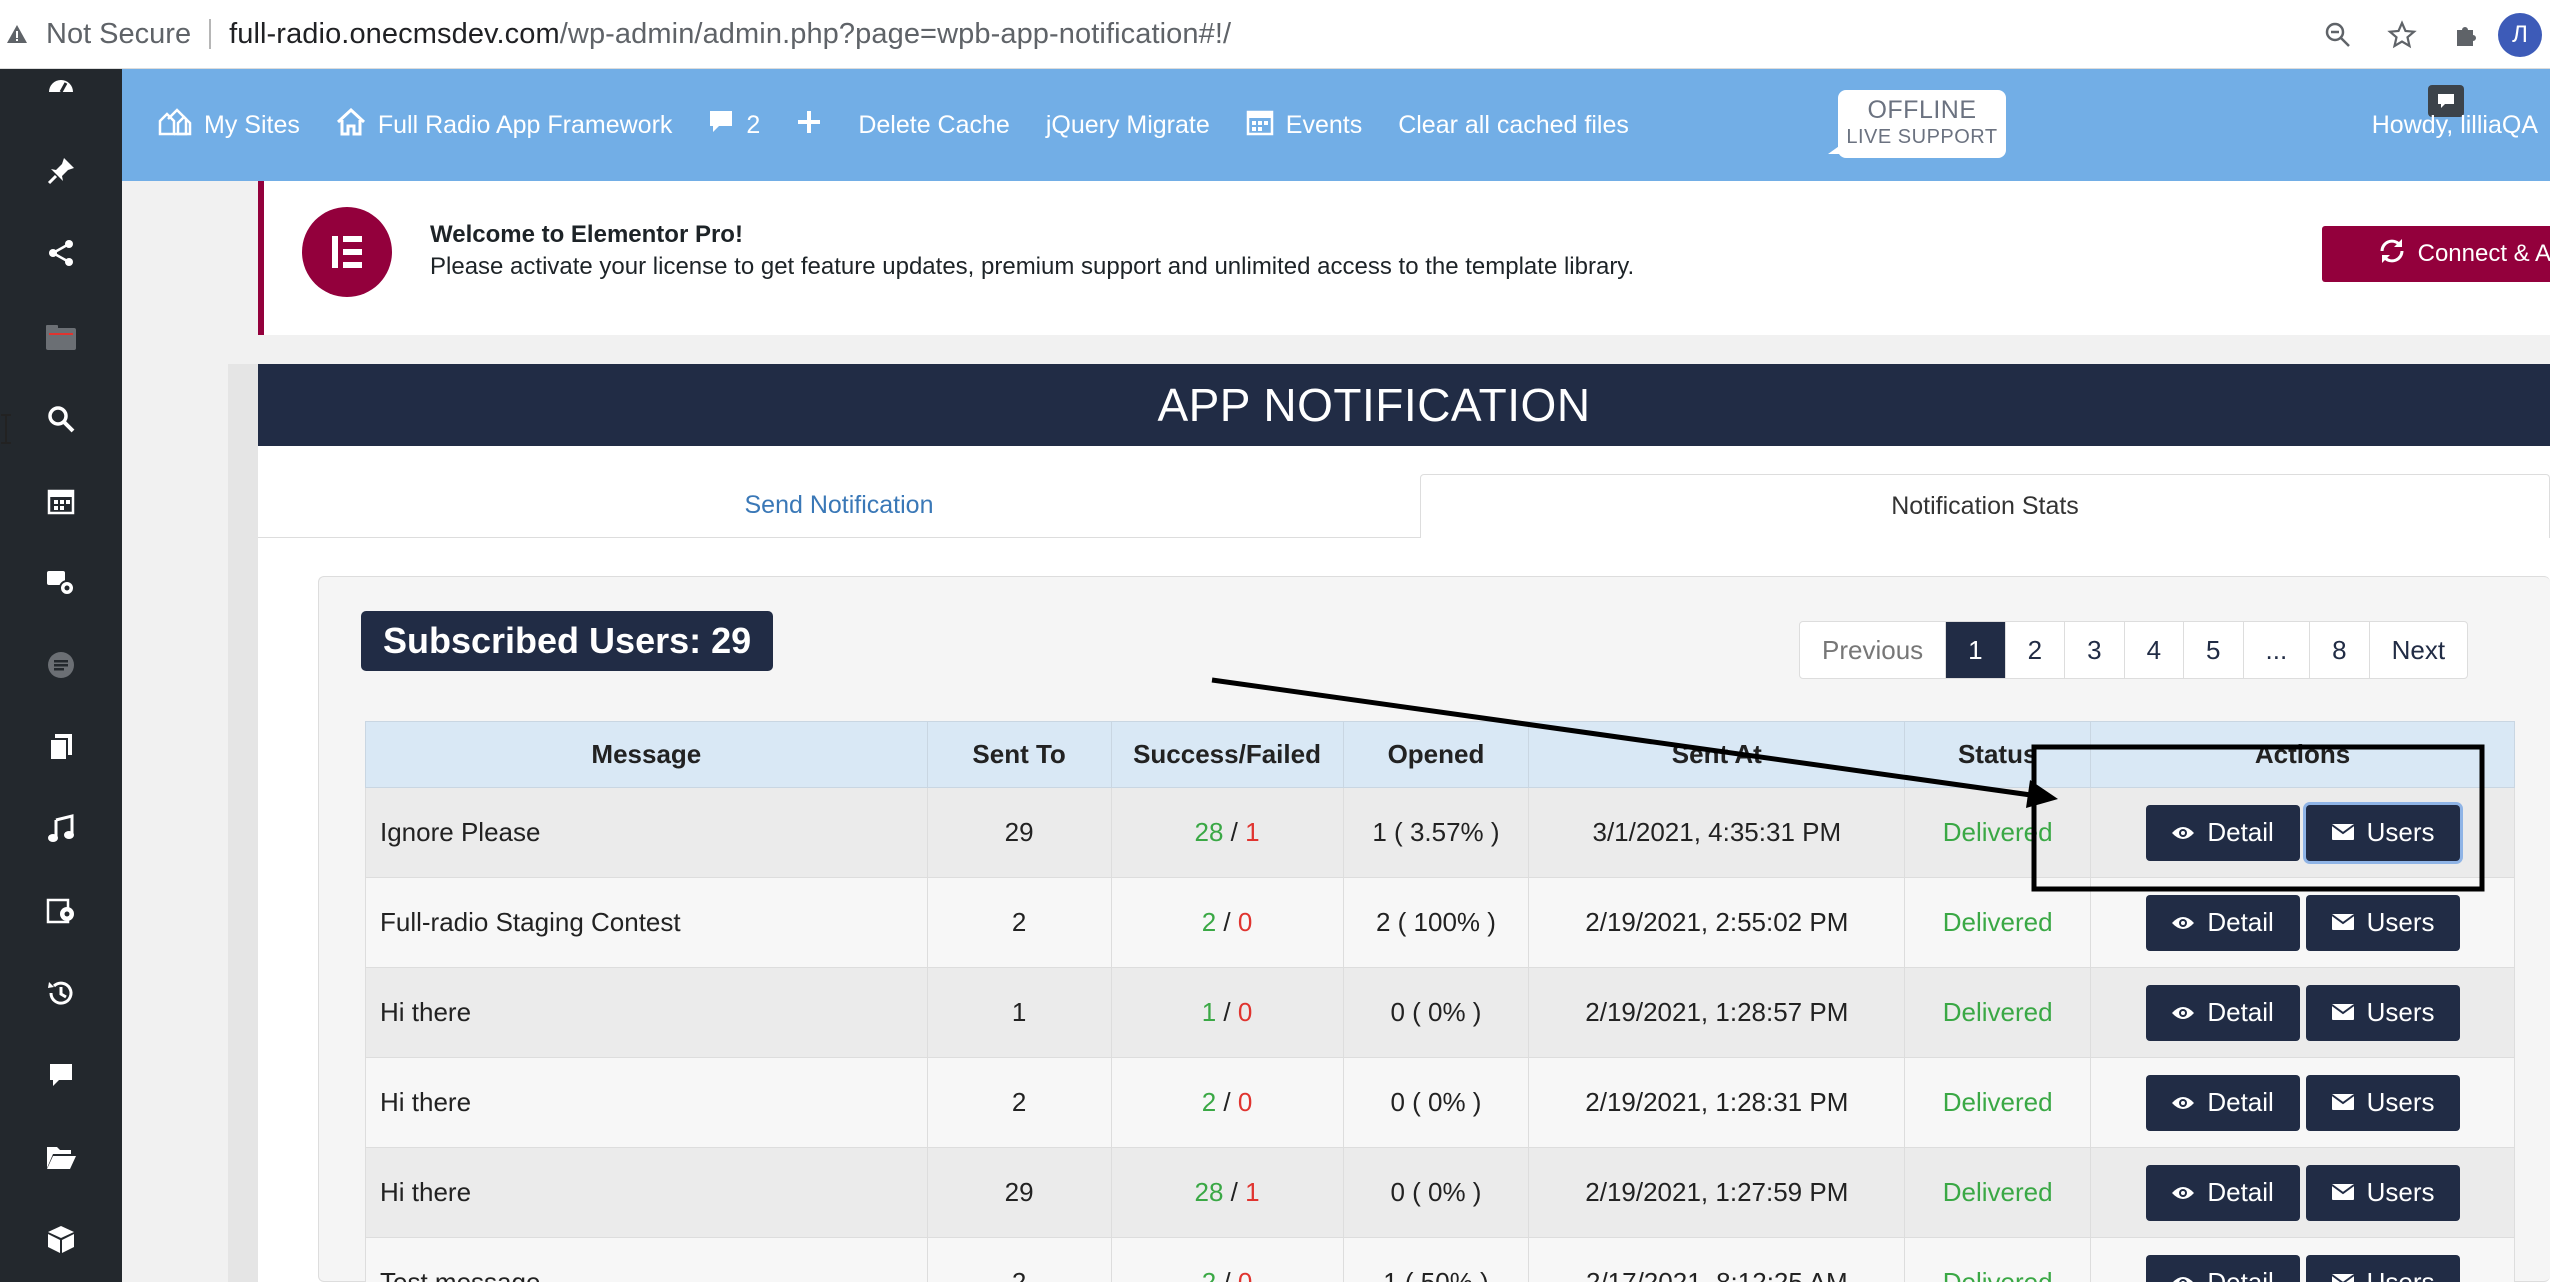 This screenshot has height=1282, width=2550. I want to click on media-settings-icon, so click(61, 583).